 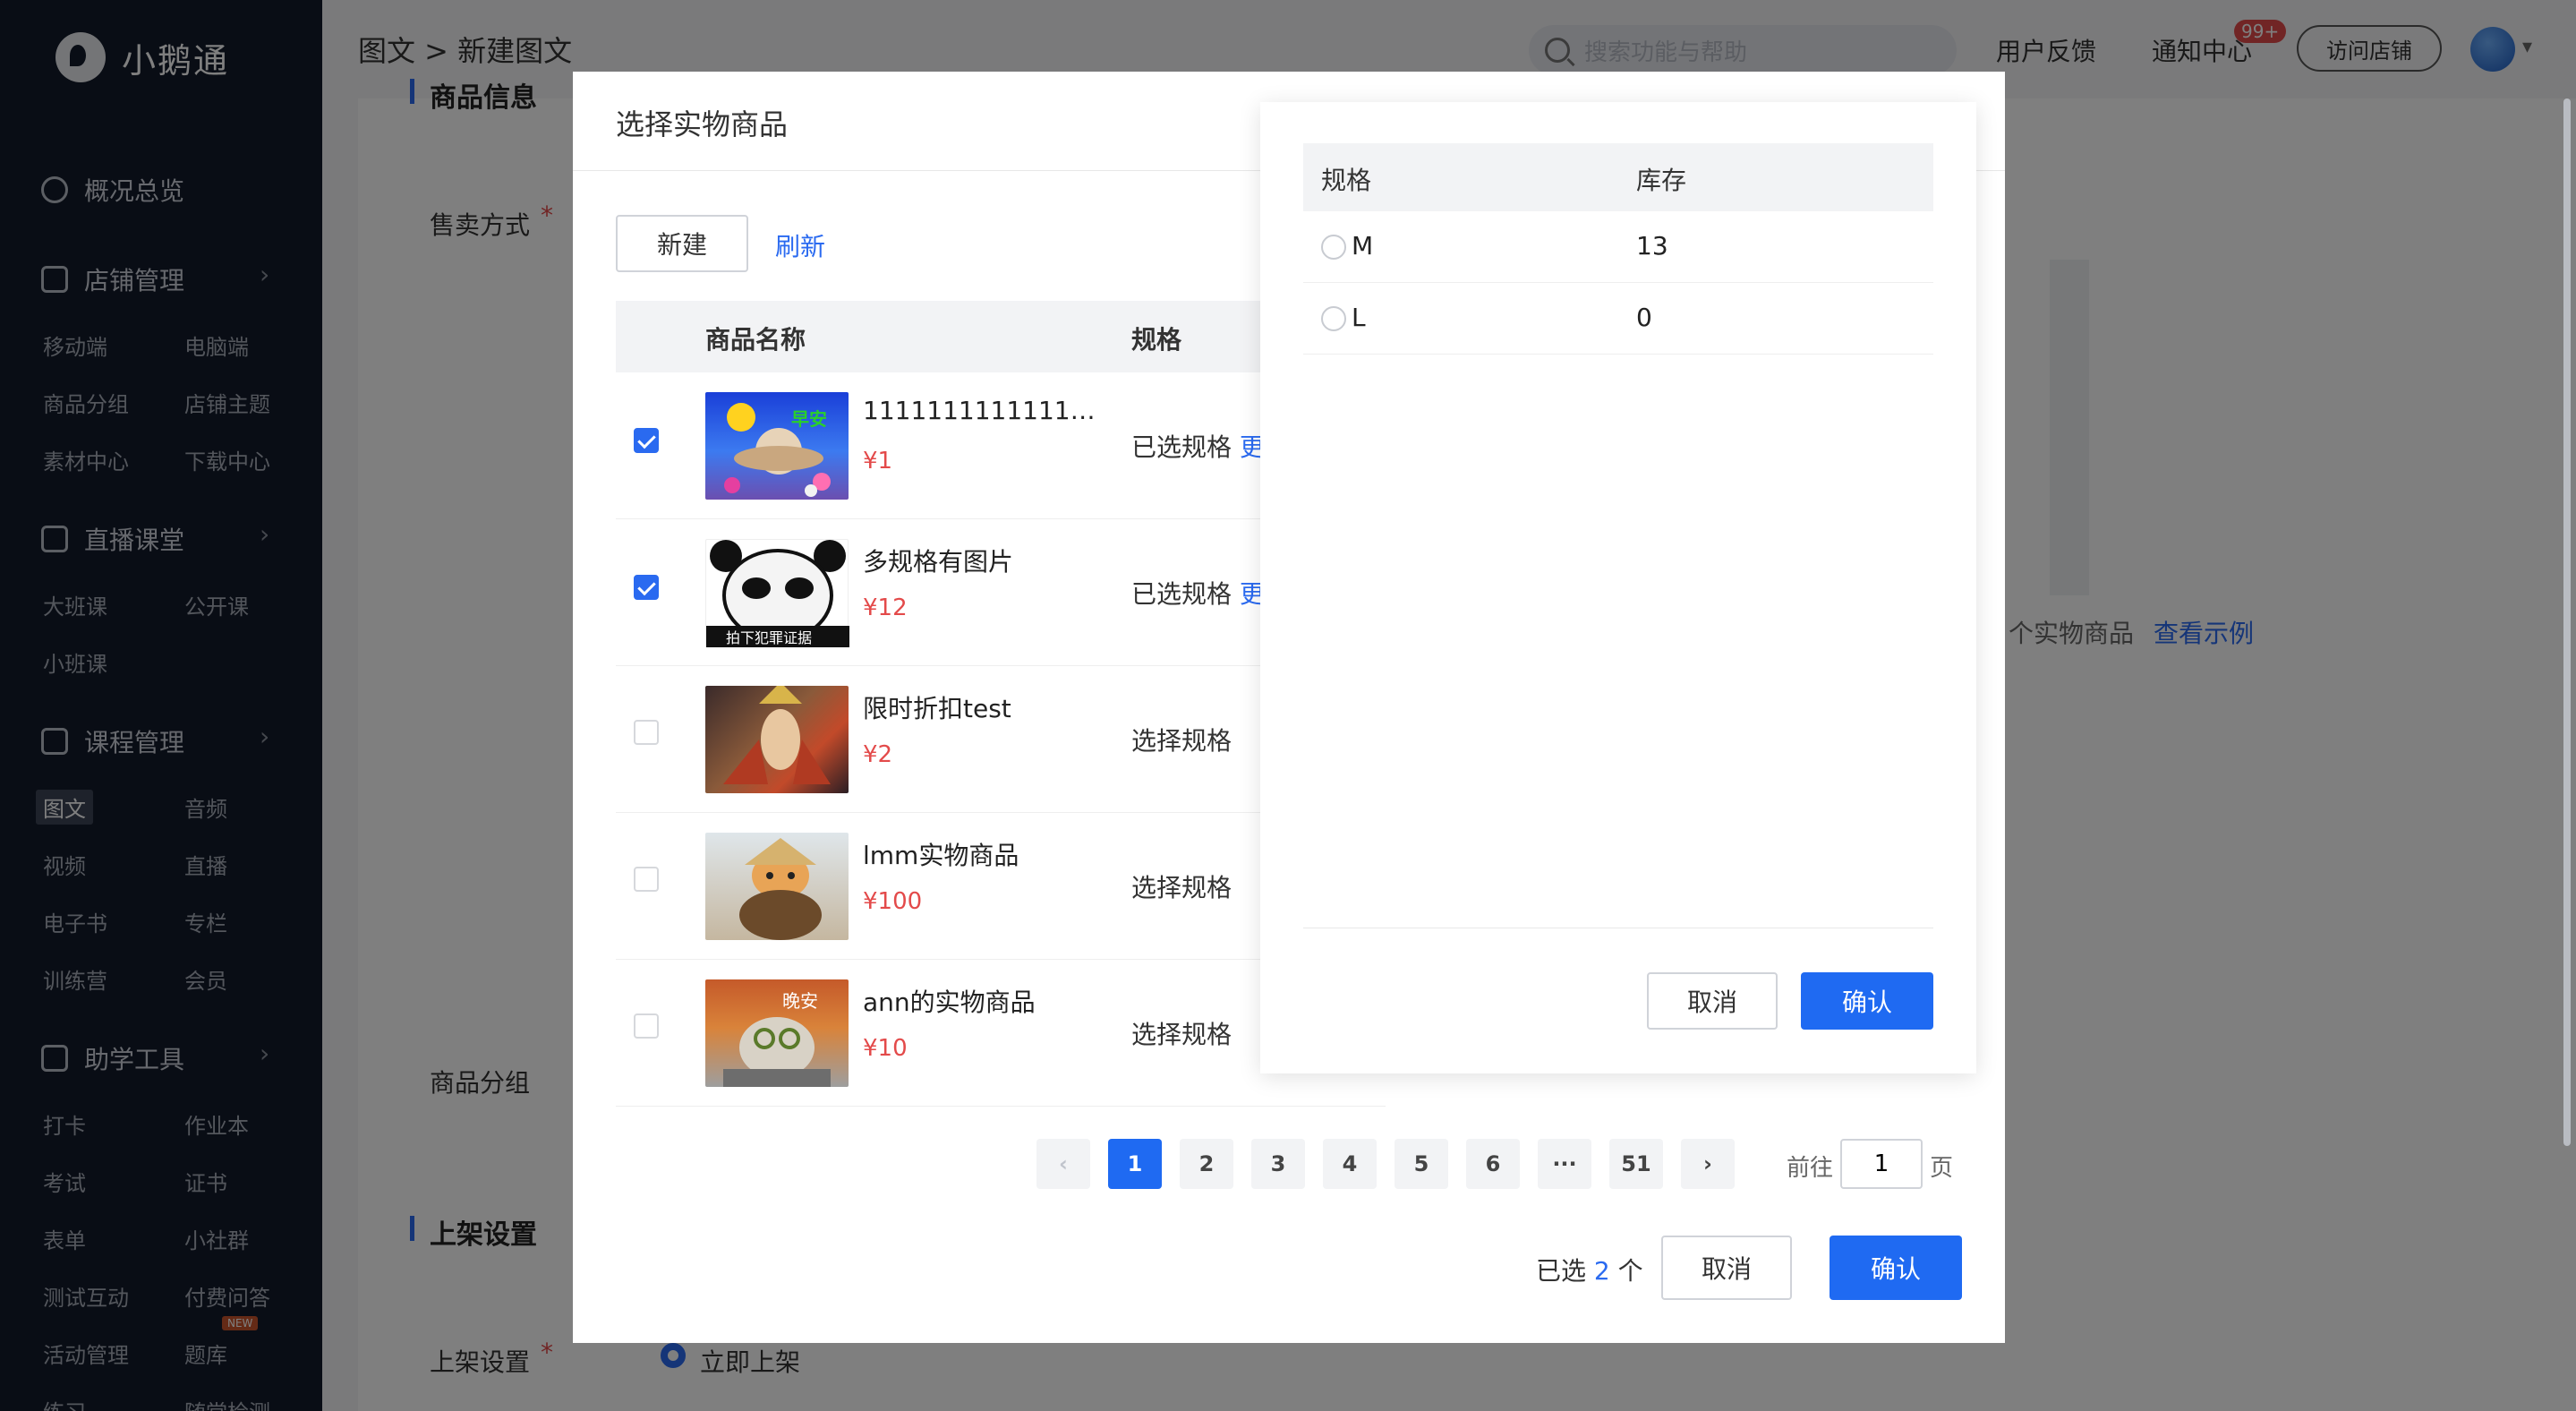 I want to click on new-button-label: 新建, so click(x=681, y=245).